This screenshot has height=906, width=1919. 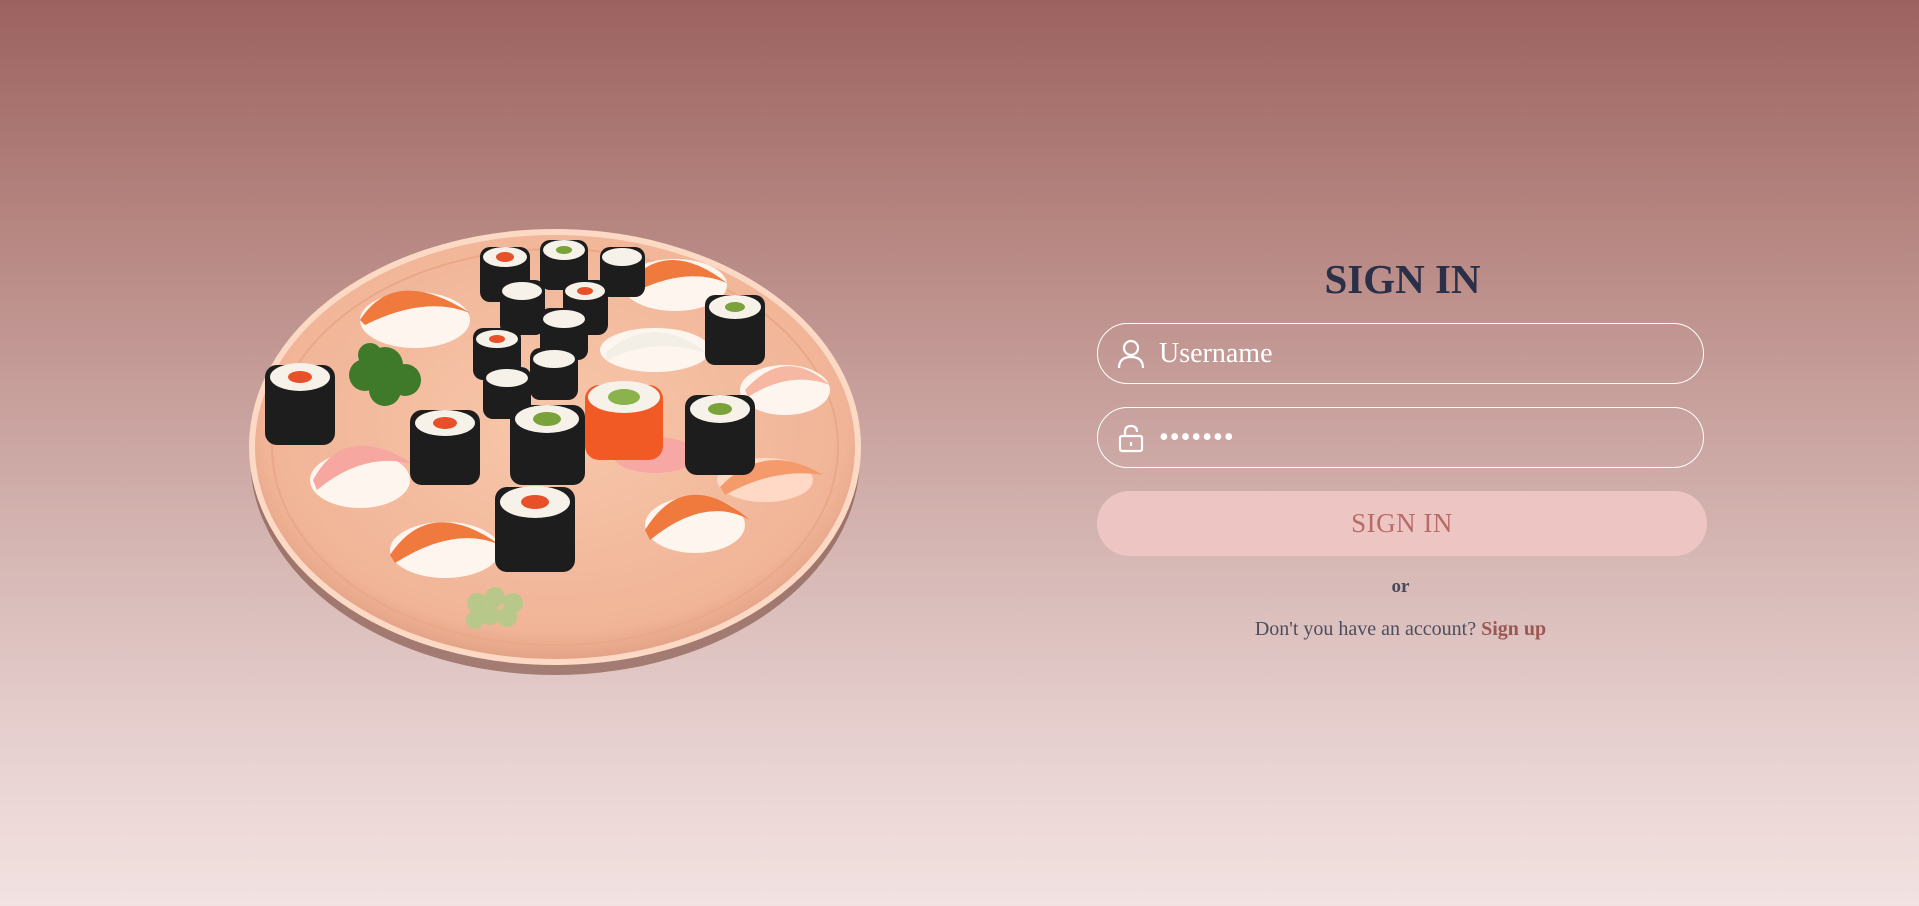 I want to click on user-icon, so click(x=1131, y=354).